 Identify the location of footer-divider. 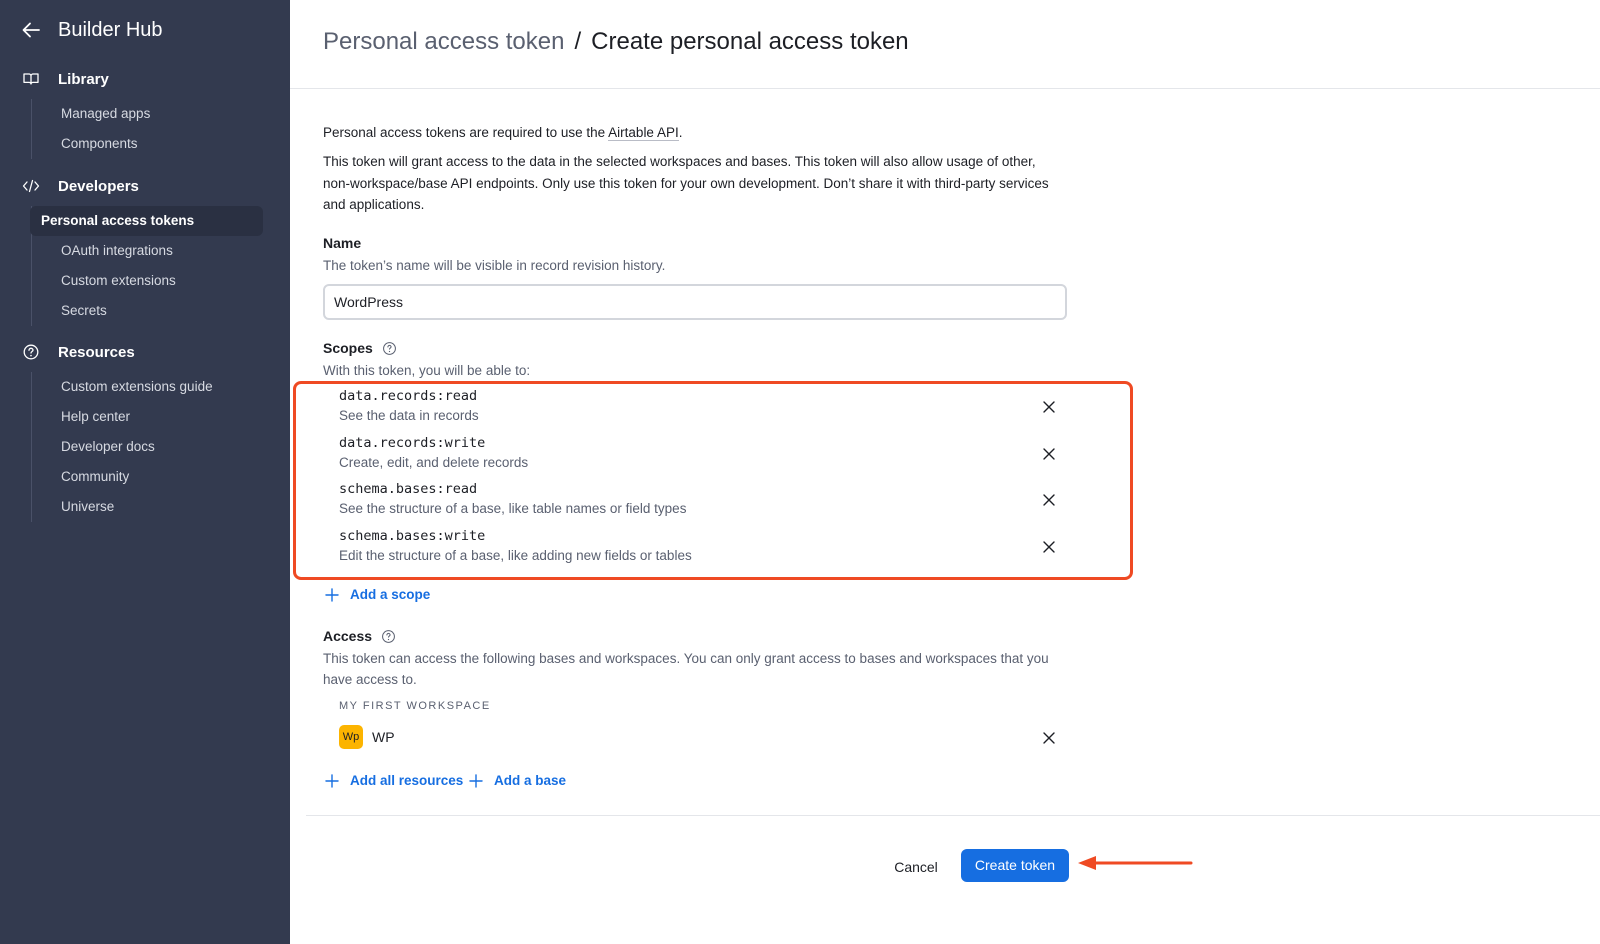
(953, 815).